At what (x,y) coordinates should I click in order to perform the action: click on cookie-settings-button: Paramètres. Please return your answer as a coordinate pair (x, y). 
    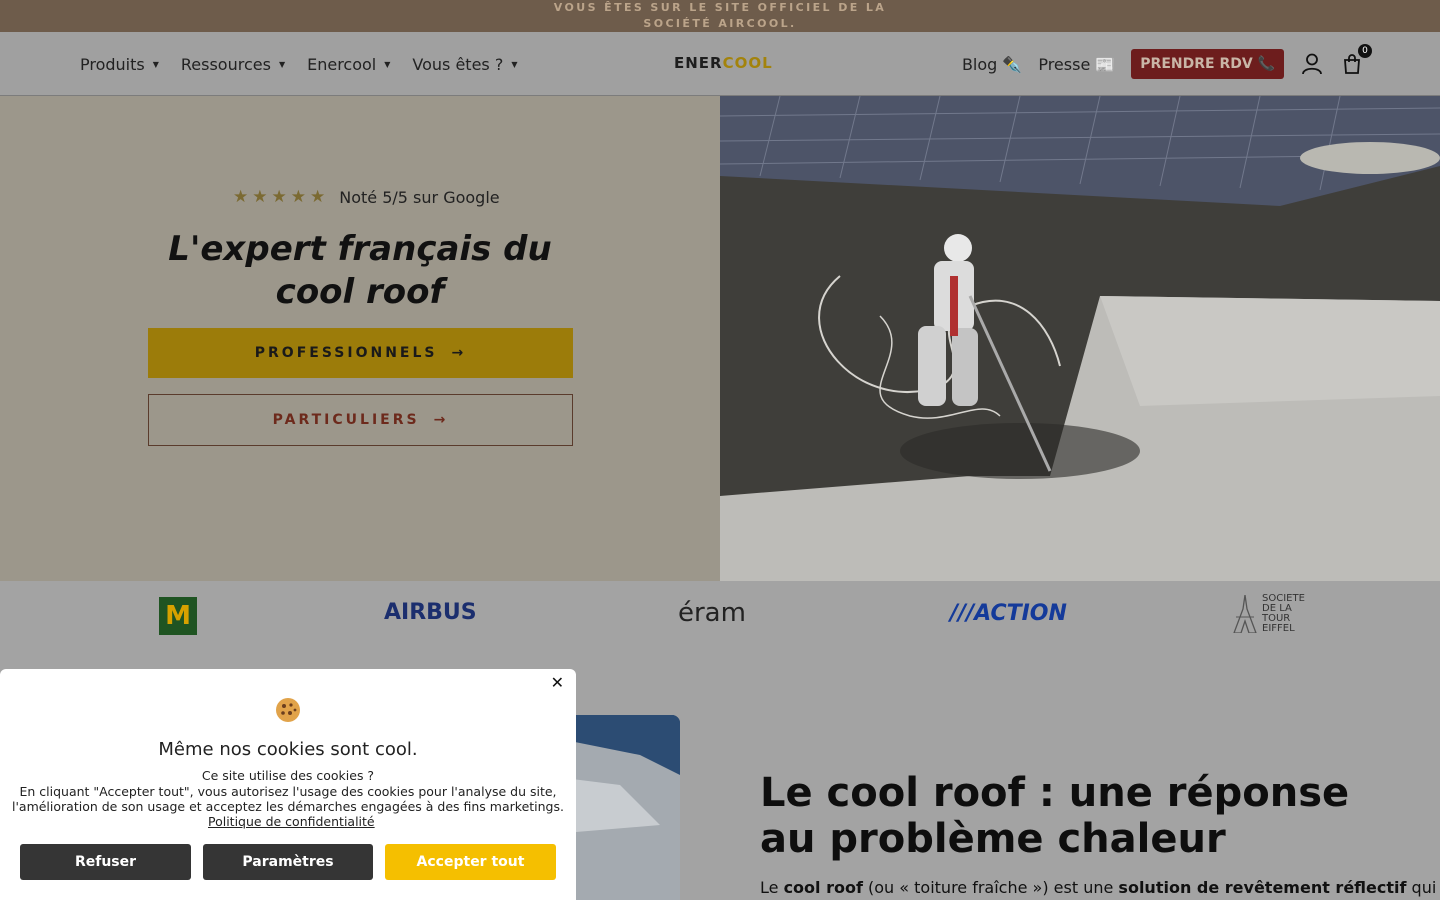
    Looking at the image, I should click on (288, 862).